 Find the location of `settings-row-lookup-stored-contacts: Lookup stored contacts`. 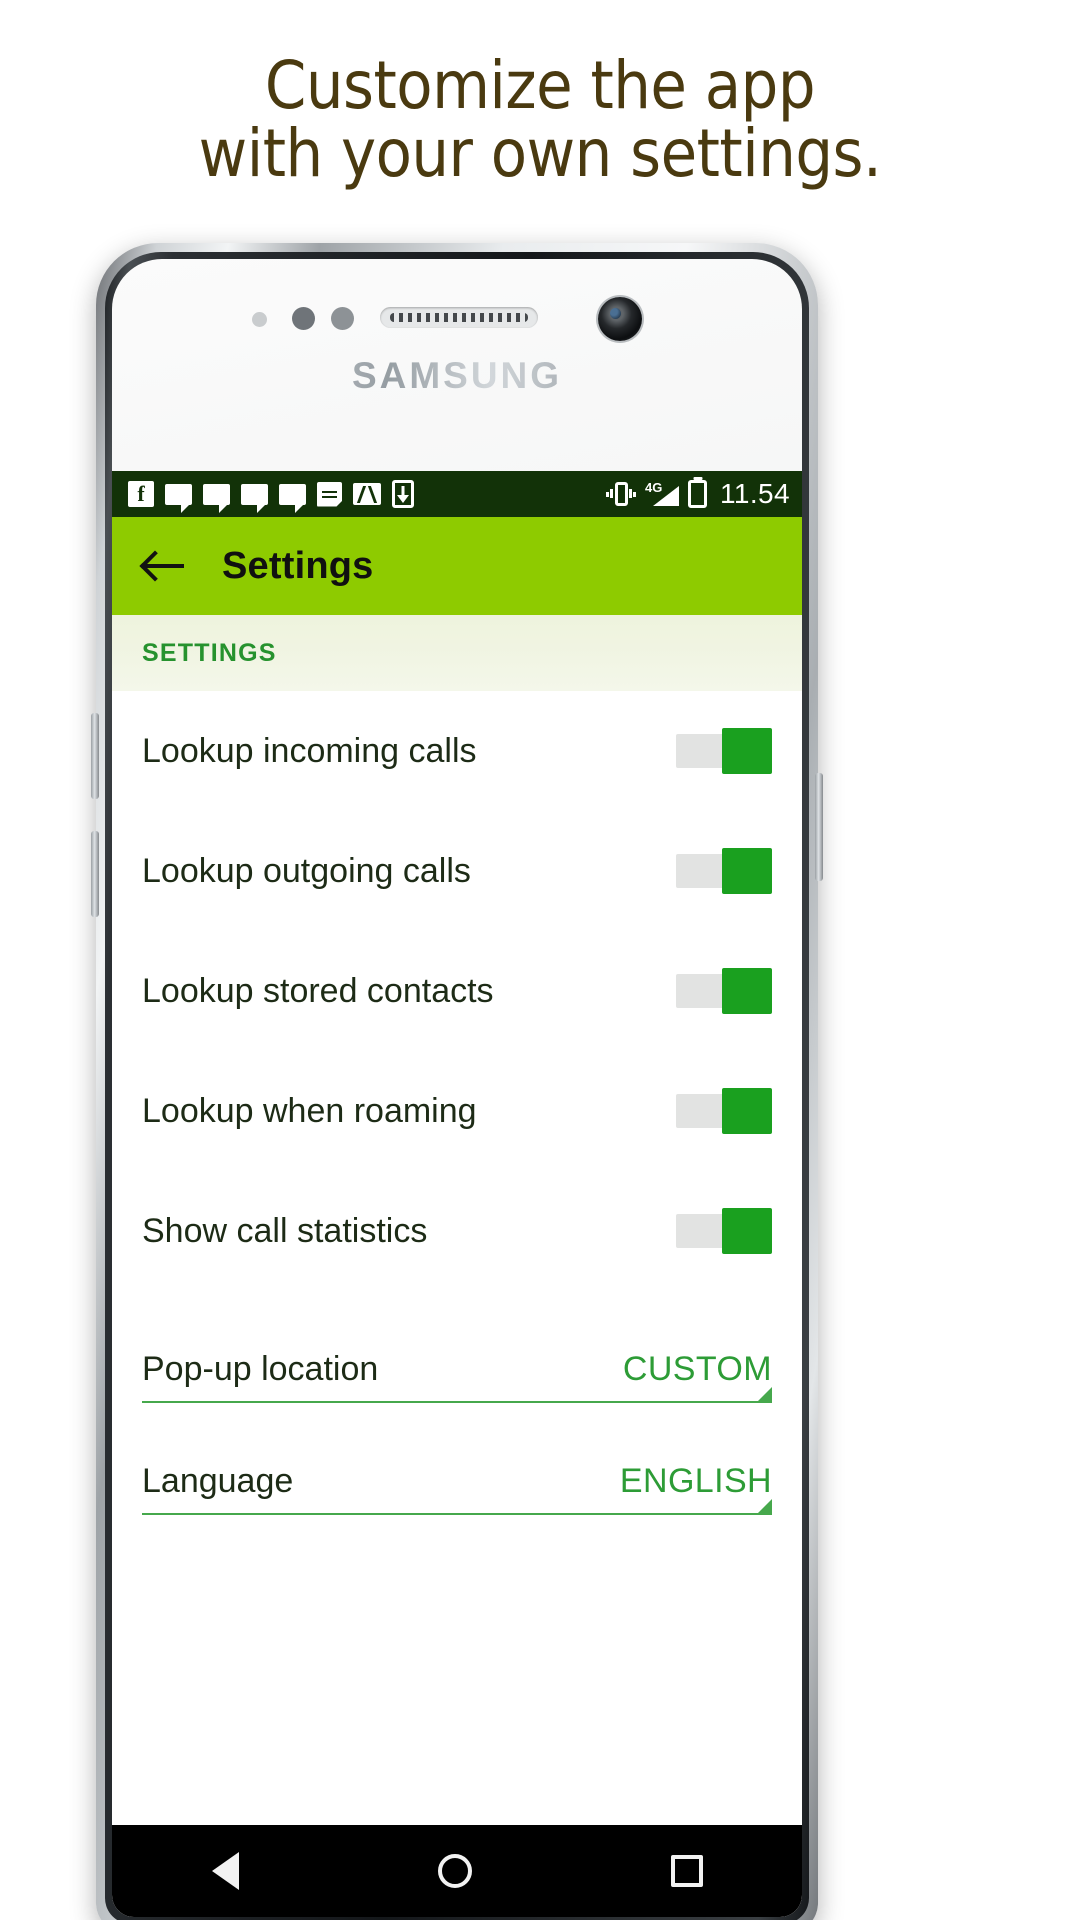

settings-row-lookup-stored-contacts: Lookup stored contacts is located at coordinates (457, 991).